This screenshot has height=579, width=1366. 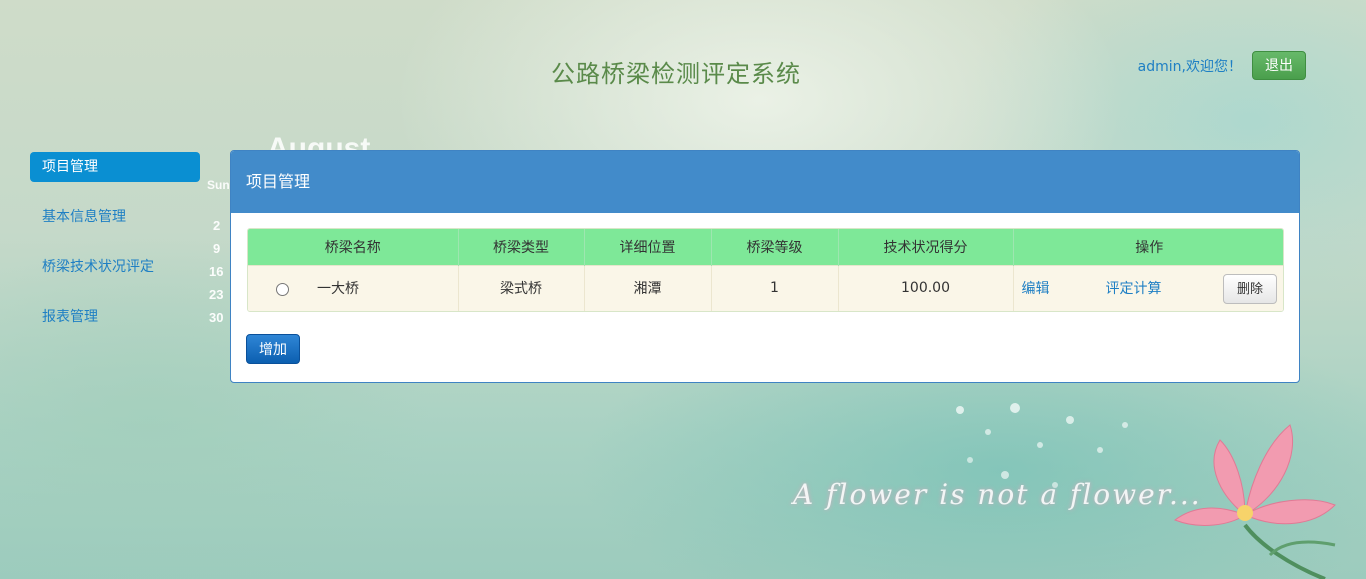 I want to click on logout-button: 退出, so click(x=1279, y=65).